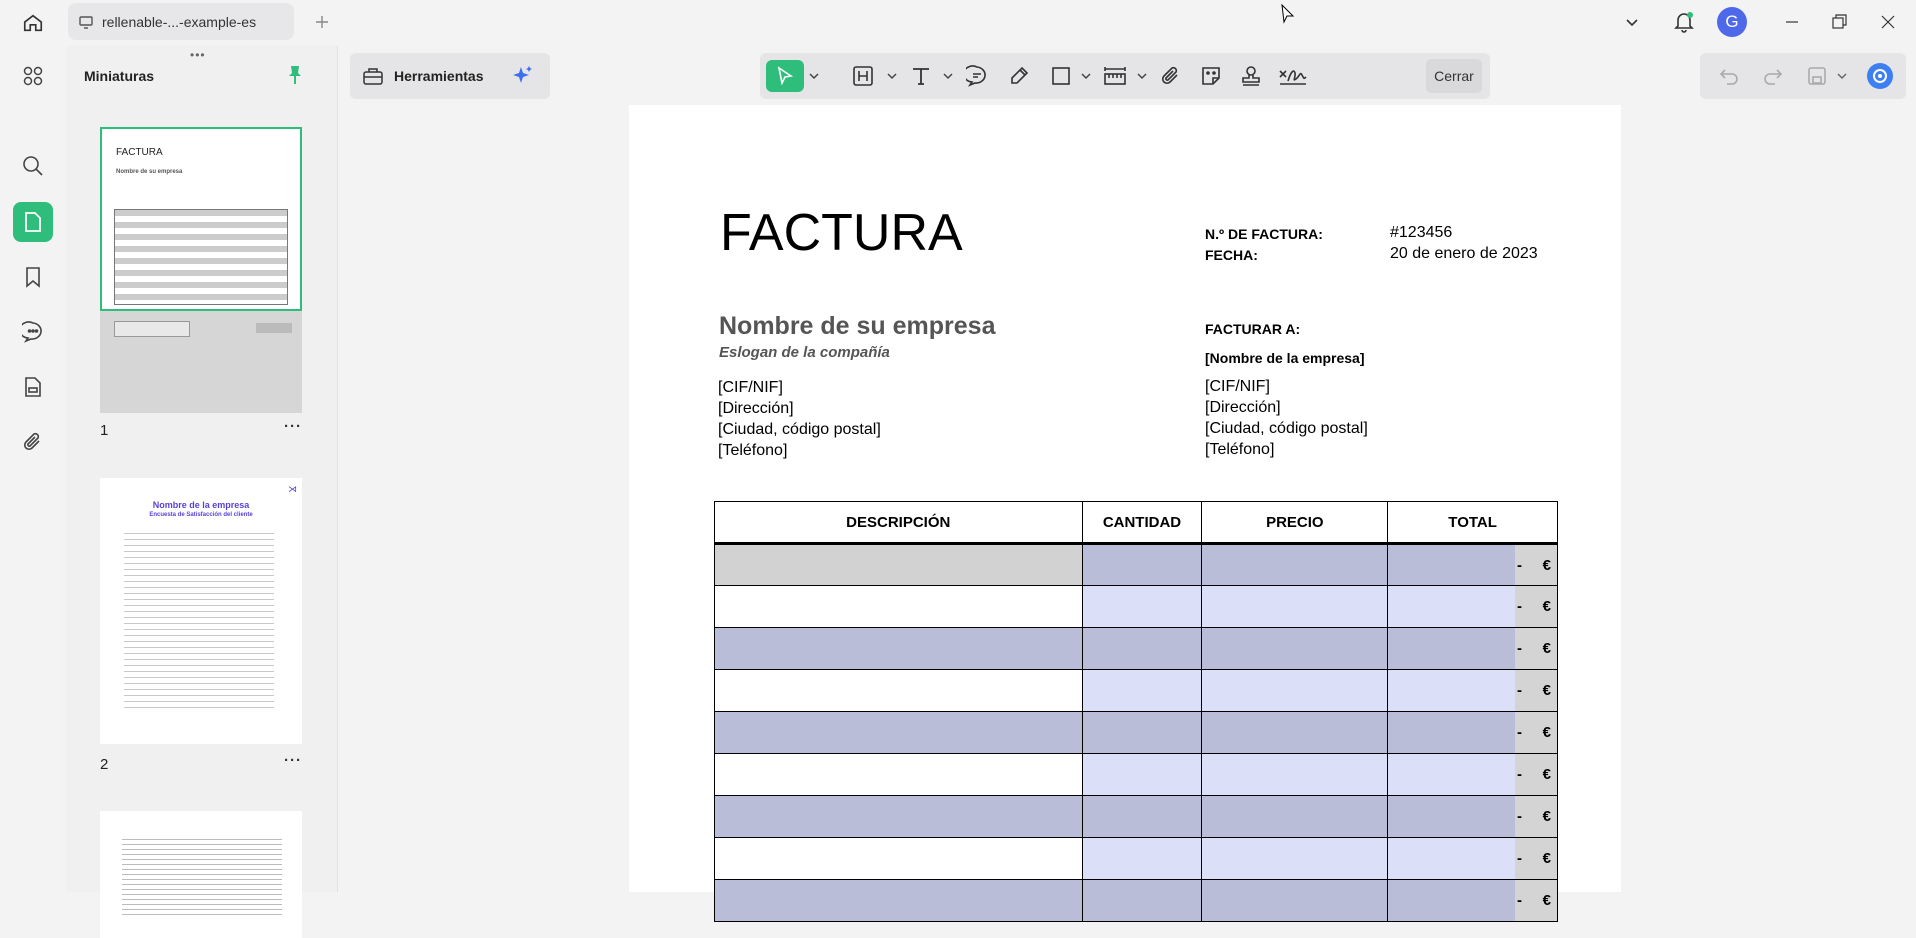  Describe the element at coordinates (863, 76) in the screenshot. I see `highlight-tool-icon` at that location.